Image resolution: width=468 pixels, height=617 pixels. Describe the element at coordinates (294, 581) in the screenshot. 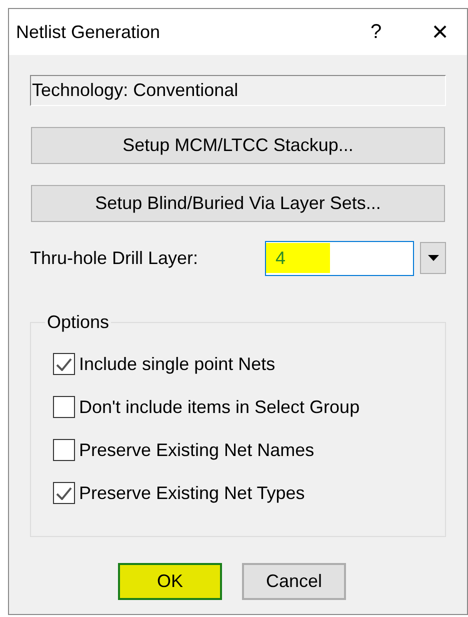

I see `dialog-button: Cancel` at that location.